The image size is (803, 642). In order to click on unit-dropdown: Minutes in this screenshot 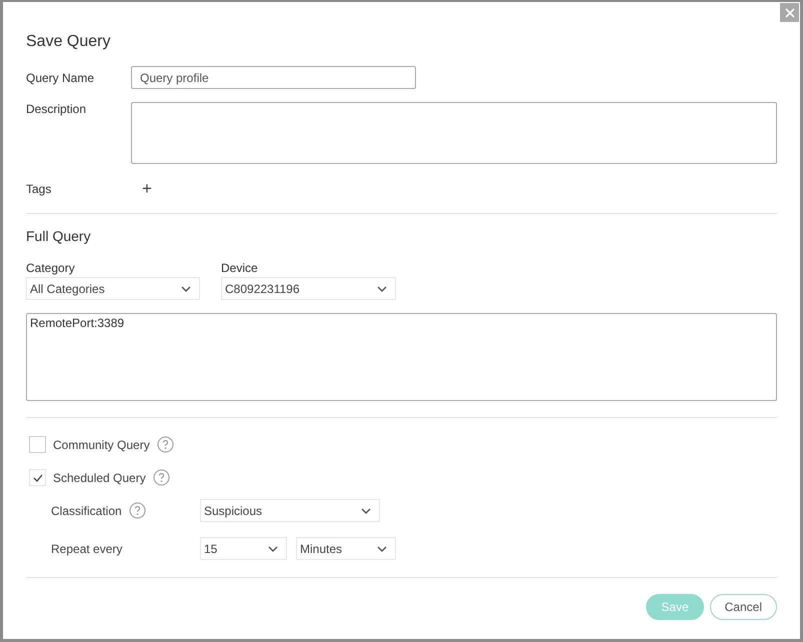, I will do `click(346, 548)`.